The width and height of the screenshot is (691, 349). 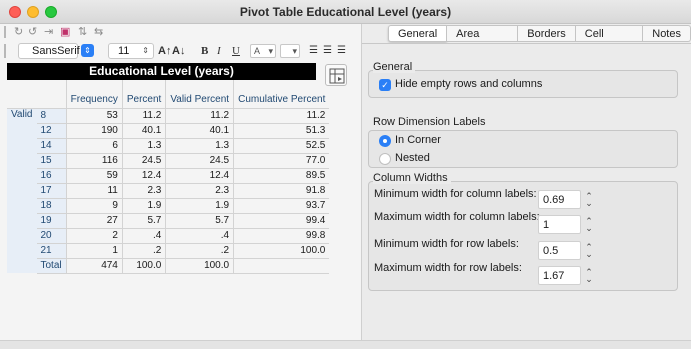 I want to click on shrink-font-button: A↓, so click(x=178, y=51).